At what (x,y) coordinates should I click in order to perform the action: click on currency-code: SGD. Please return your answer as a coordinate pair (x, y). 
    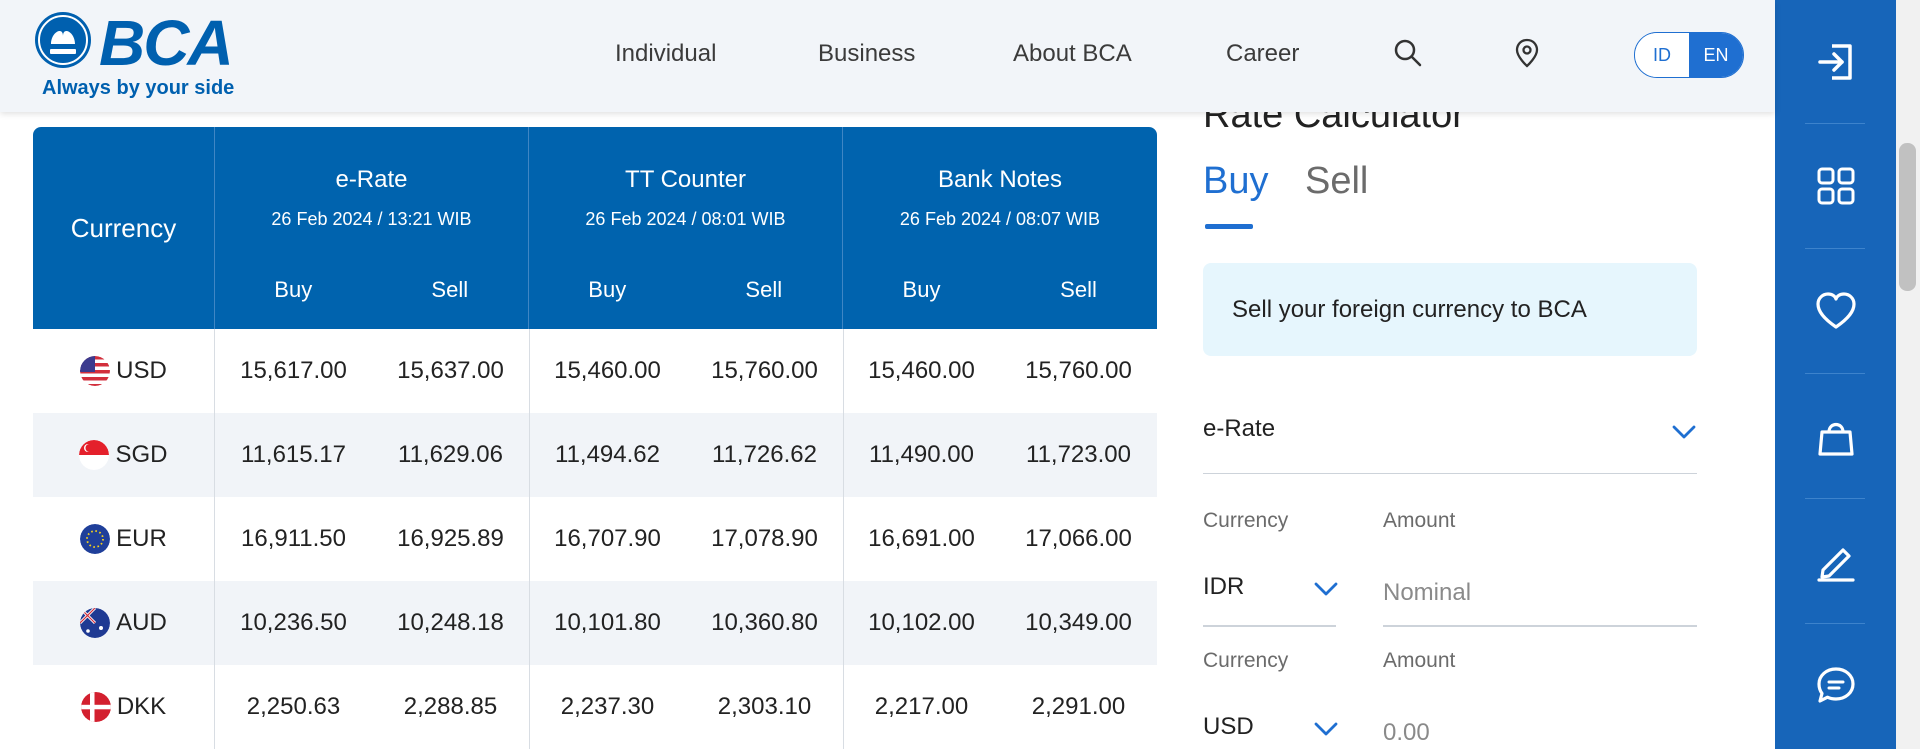
    Looking at the image, I should click on (141, 454).